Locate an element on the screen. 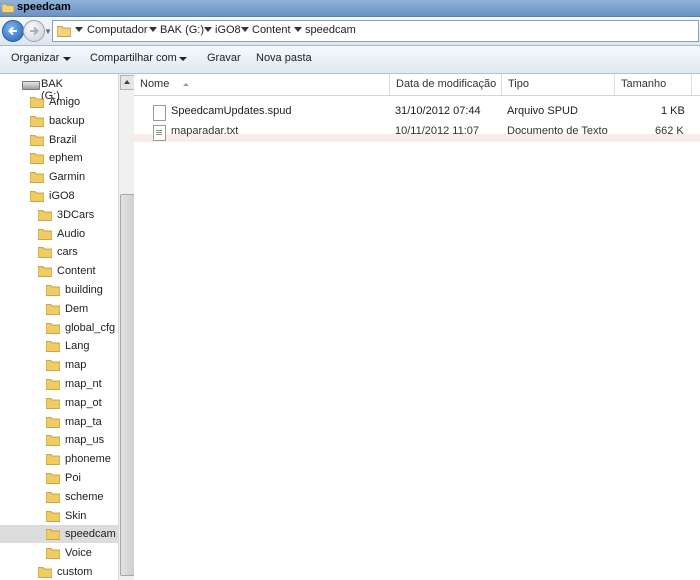  column-header-label: Tamanho is located at coordinates (644, 84).